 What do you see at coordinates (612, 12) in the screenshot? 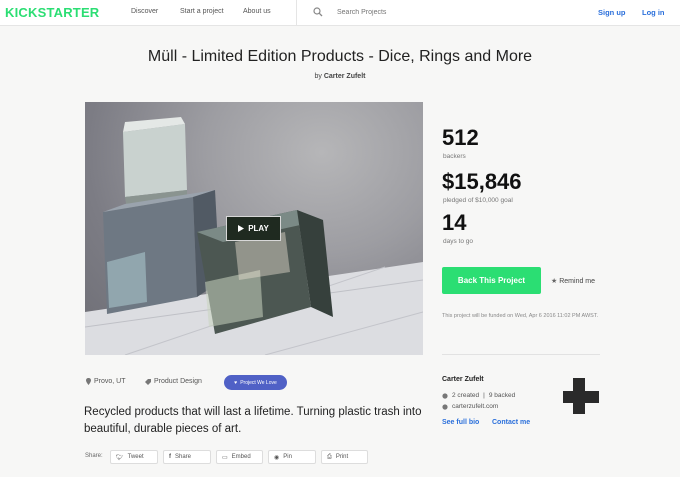
I see `sign-up-link: Sign up` at bounding box center [612, 12].